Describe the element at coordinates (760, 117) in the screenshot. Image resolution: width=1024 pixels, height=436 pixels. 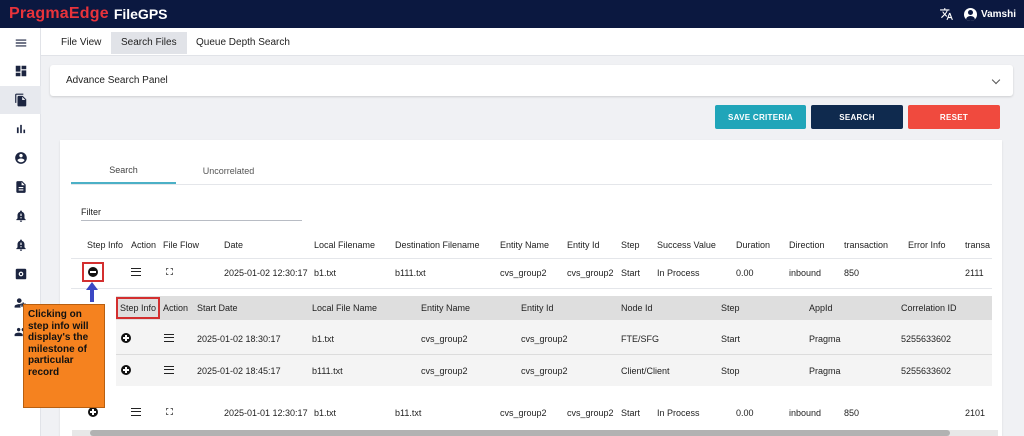
I see `save-criteria-button: SAVE CRITERIA` at that location.